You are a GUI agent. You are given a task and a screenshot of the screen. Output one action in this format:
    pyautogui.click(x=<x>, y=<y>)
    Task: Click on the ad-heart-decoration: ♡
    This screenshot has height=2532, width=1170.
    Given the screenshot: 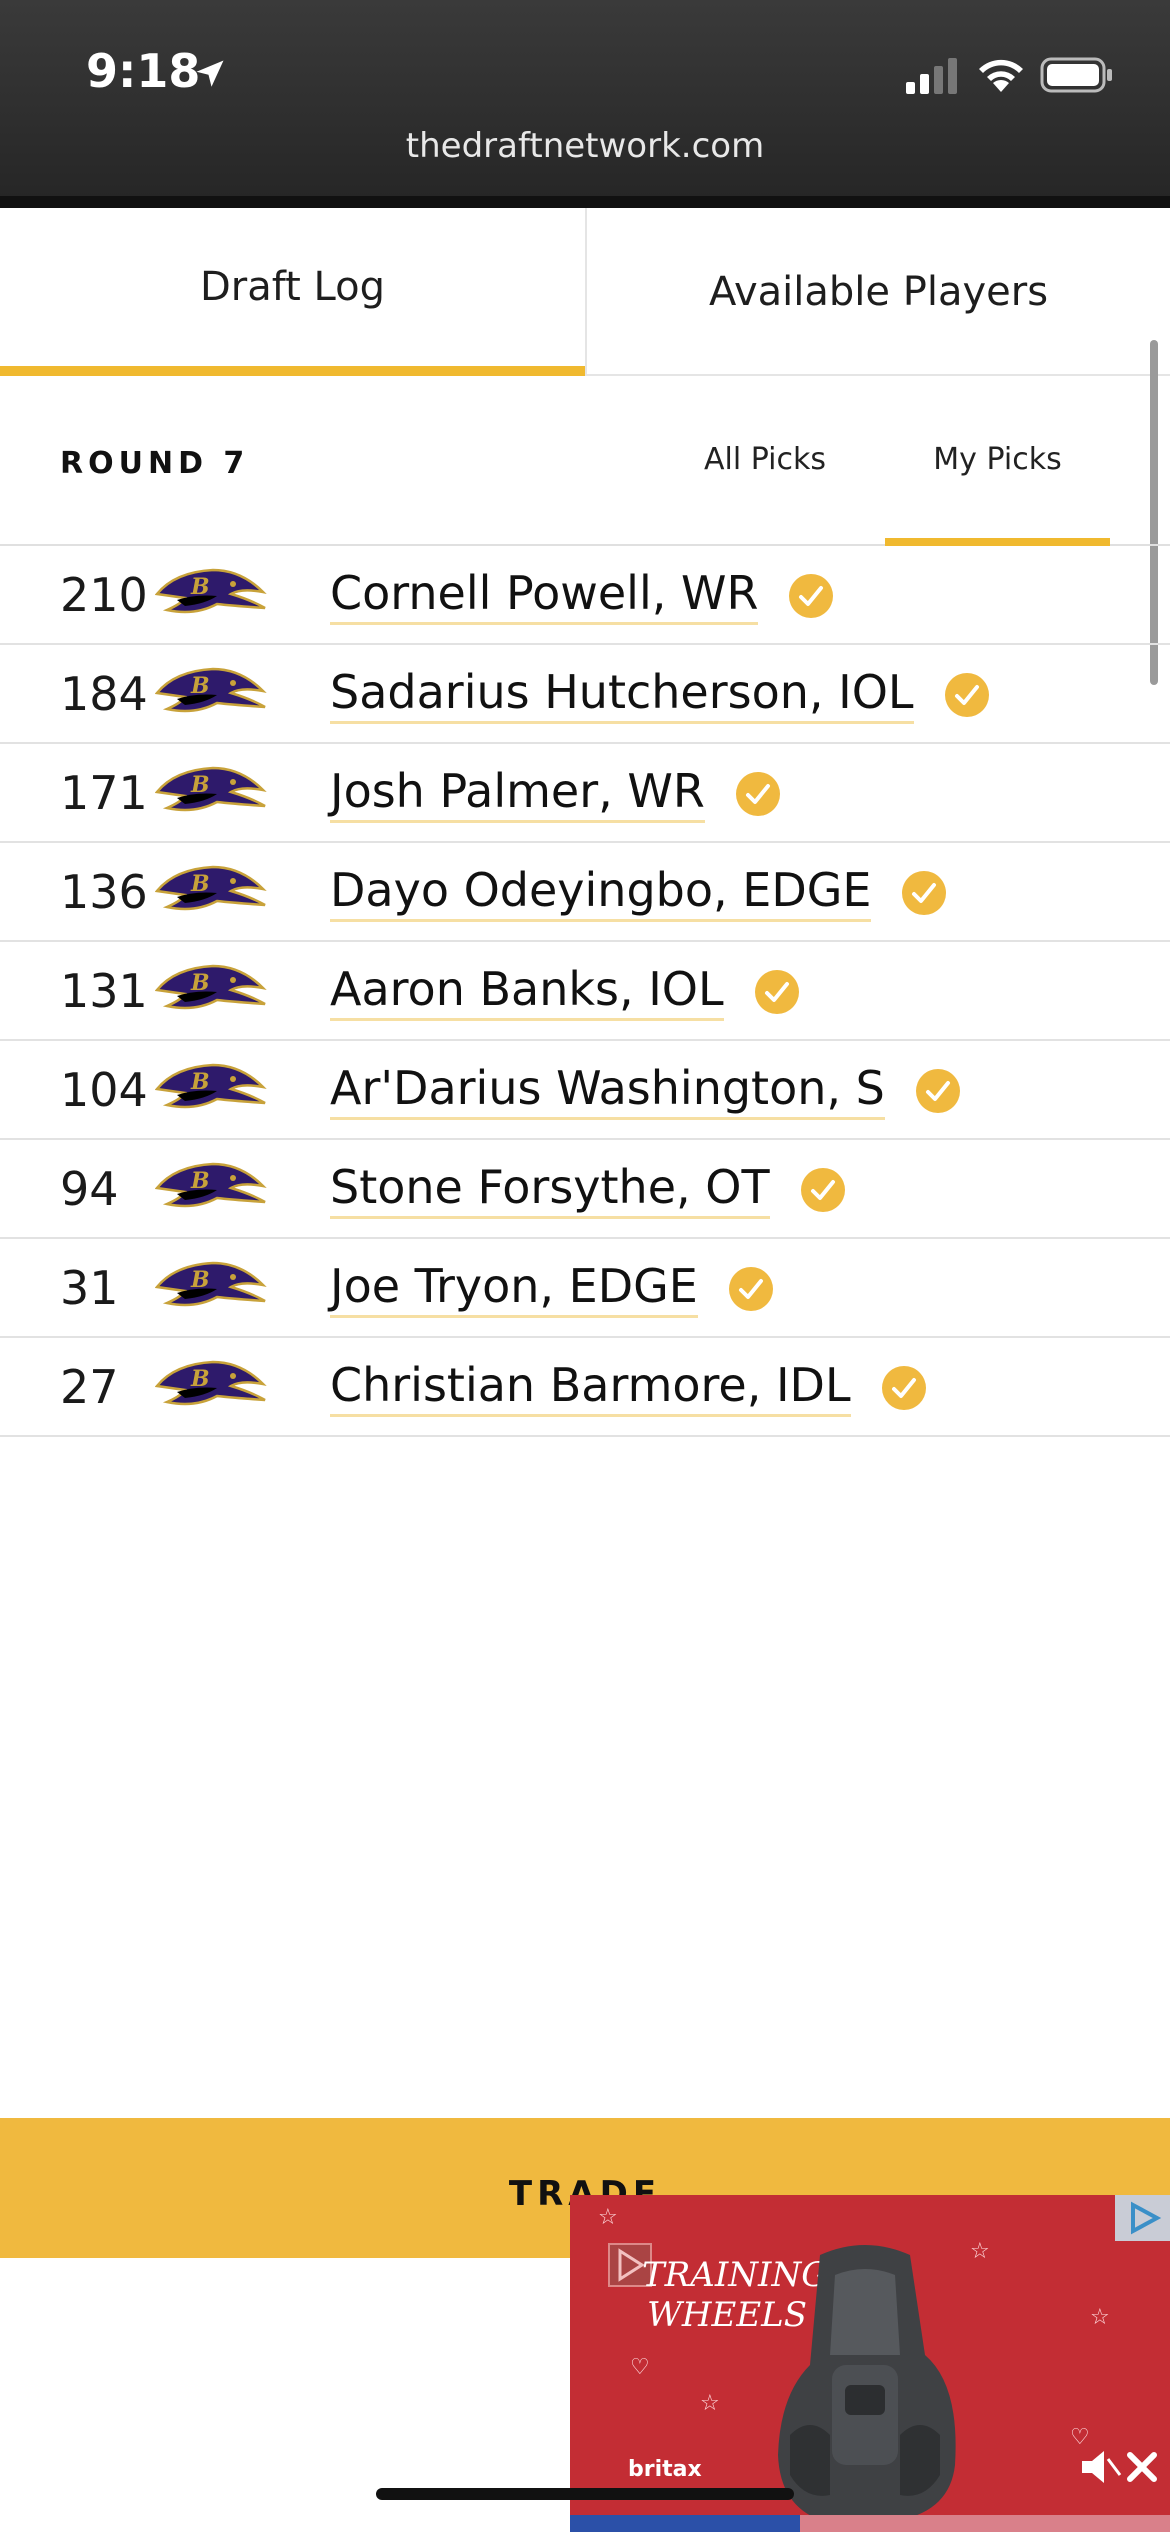 What is the action you would take?
    pyautogui.click(x=640, y=2367)
    